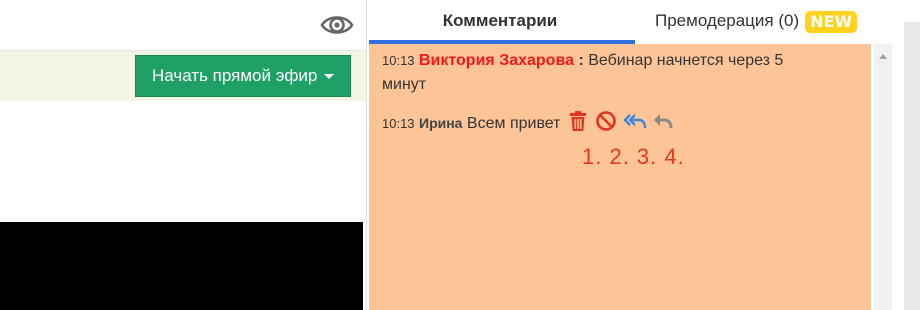 This screenshot has width=920, height=310. I want to click on scrollbar, so click(883, 177).